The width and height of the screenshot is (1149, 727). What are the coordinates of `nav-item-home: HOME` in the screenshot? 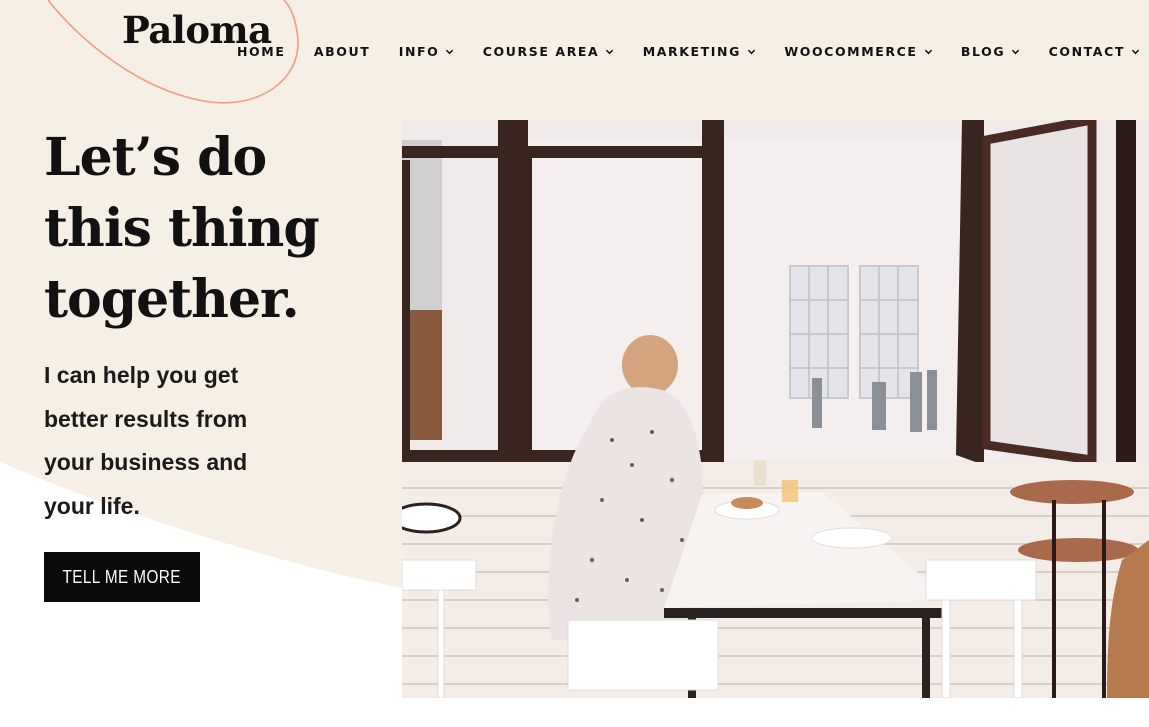 It's located at (261, 51).